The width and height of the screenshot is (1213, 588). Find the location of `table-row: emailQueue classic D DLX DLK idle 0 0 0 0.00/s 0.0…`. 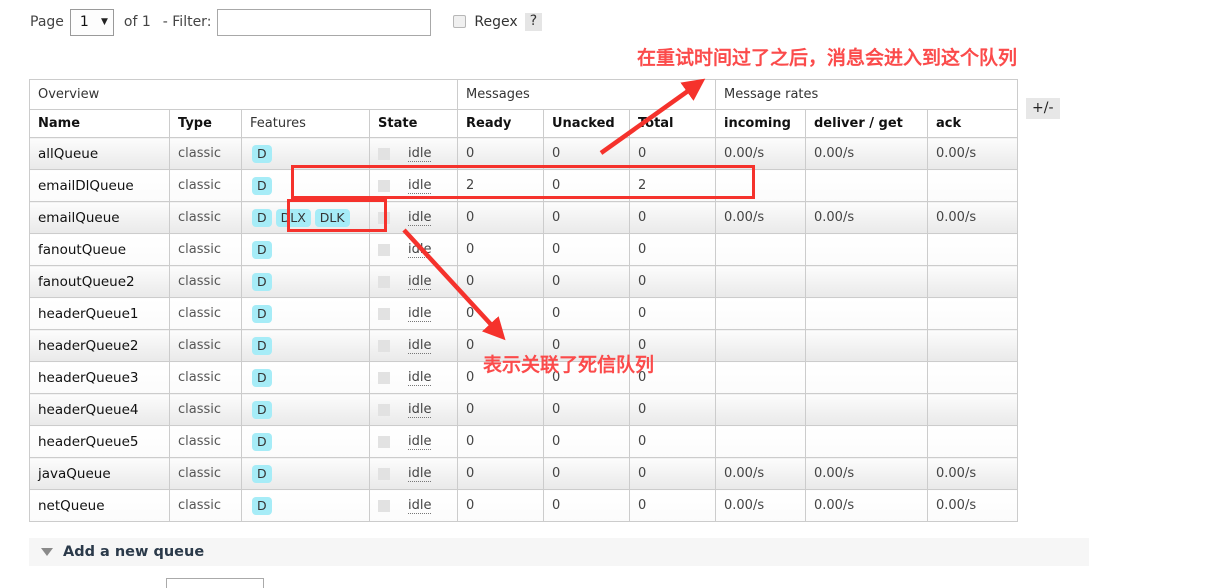

table-row: emailQueue classic D DLX DLK idle 0 0 0 0.00/s 0.0… is located at coordinates (553, 217).